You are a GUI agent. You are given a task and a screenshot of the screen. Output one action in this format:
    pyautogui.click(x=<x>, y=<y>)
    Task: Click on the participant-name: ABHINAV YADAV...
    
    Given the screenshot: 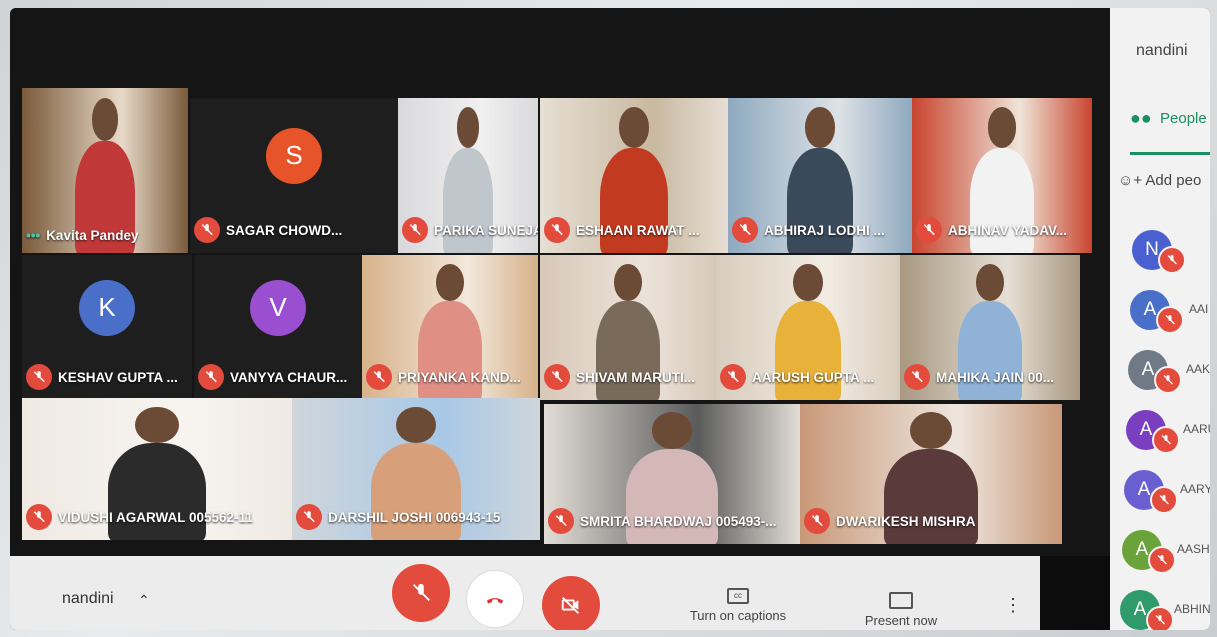 What is the action you would take?
    pyautogui.click(x=1008, y=230)
    